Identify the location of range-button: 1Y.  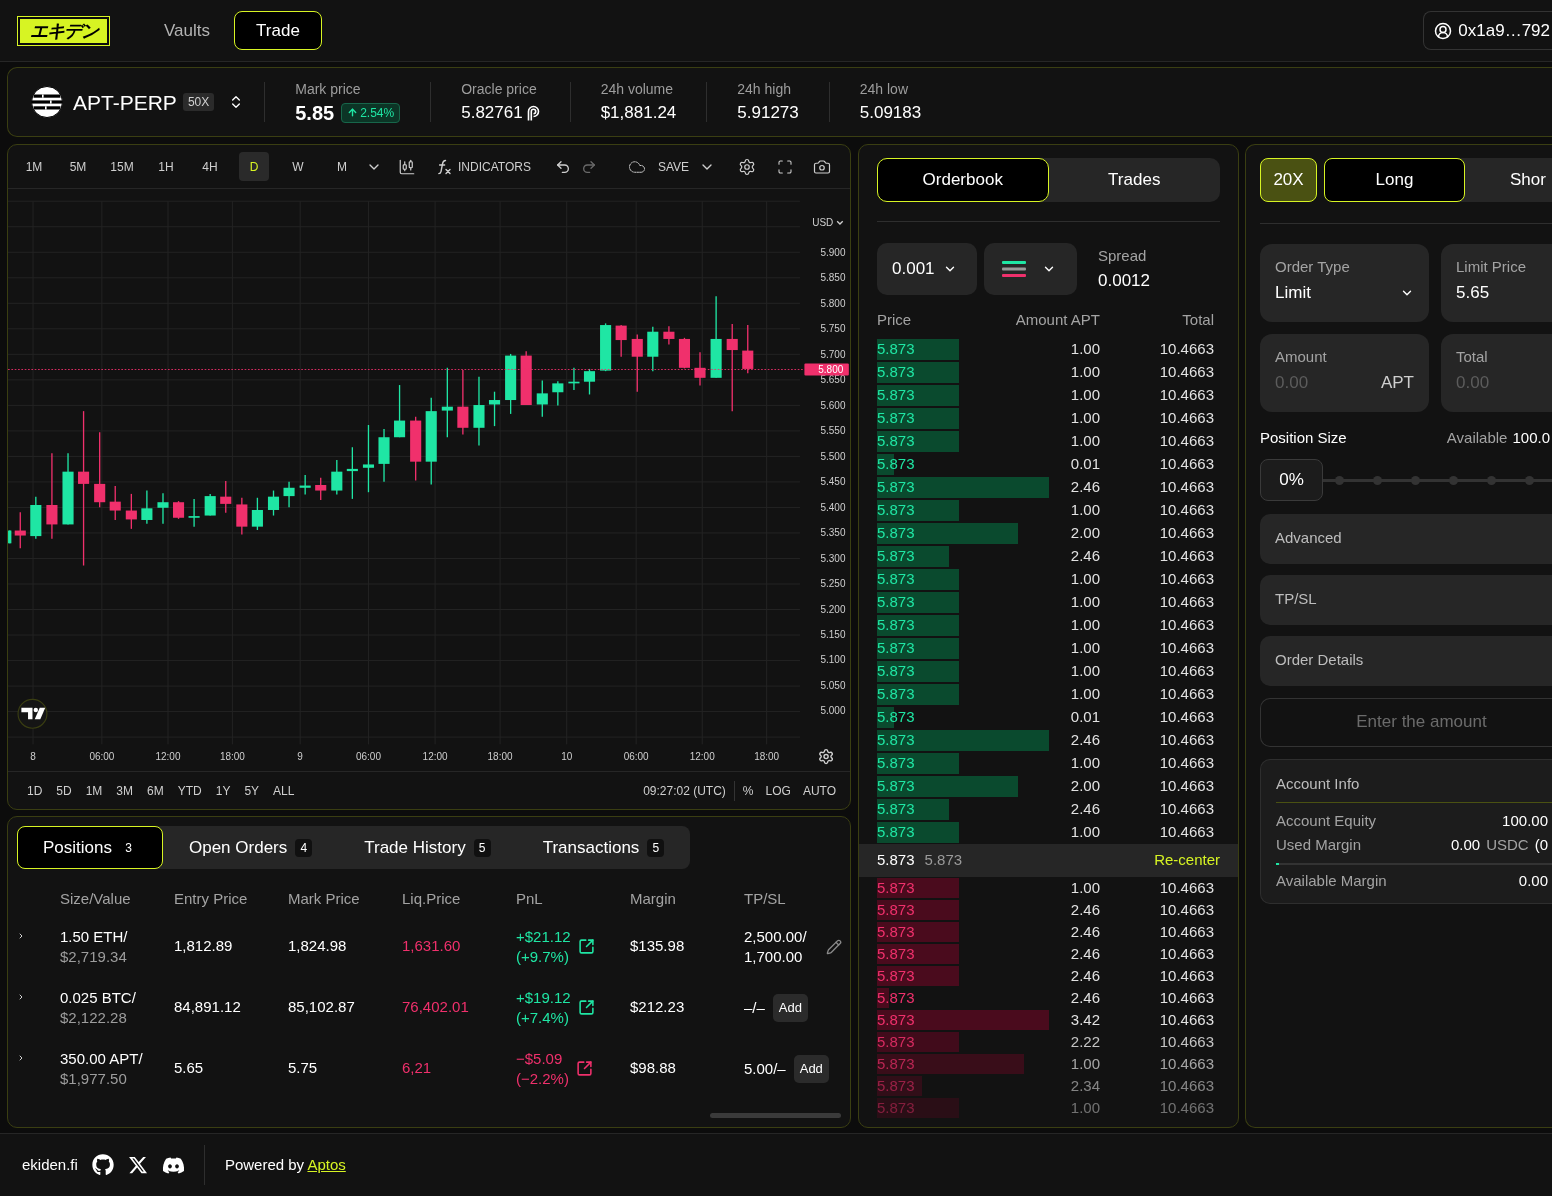
(223, 790).